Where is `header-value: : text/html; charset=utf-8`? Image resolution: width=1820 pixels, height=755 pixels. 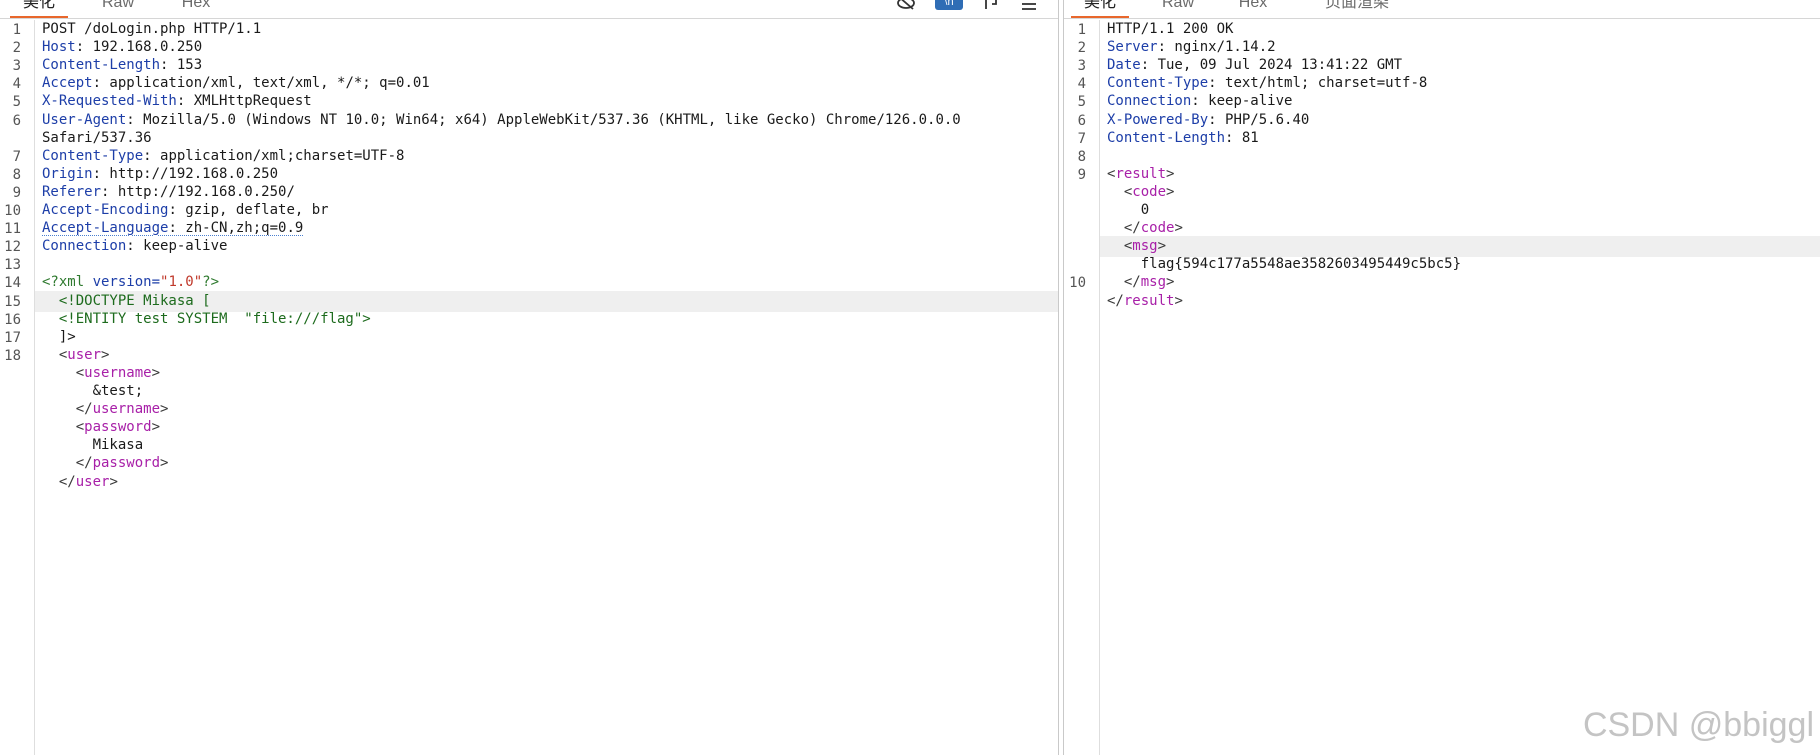 header-value: : text/html; charset=utf-8 is located at coordinates (1318, 83).